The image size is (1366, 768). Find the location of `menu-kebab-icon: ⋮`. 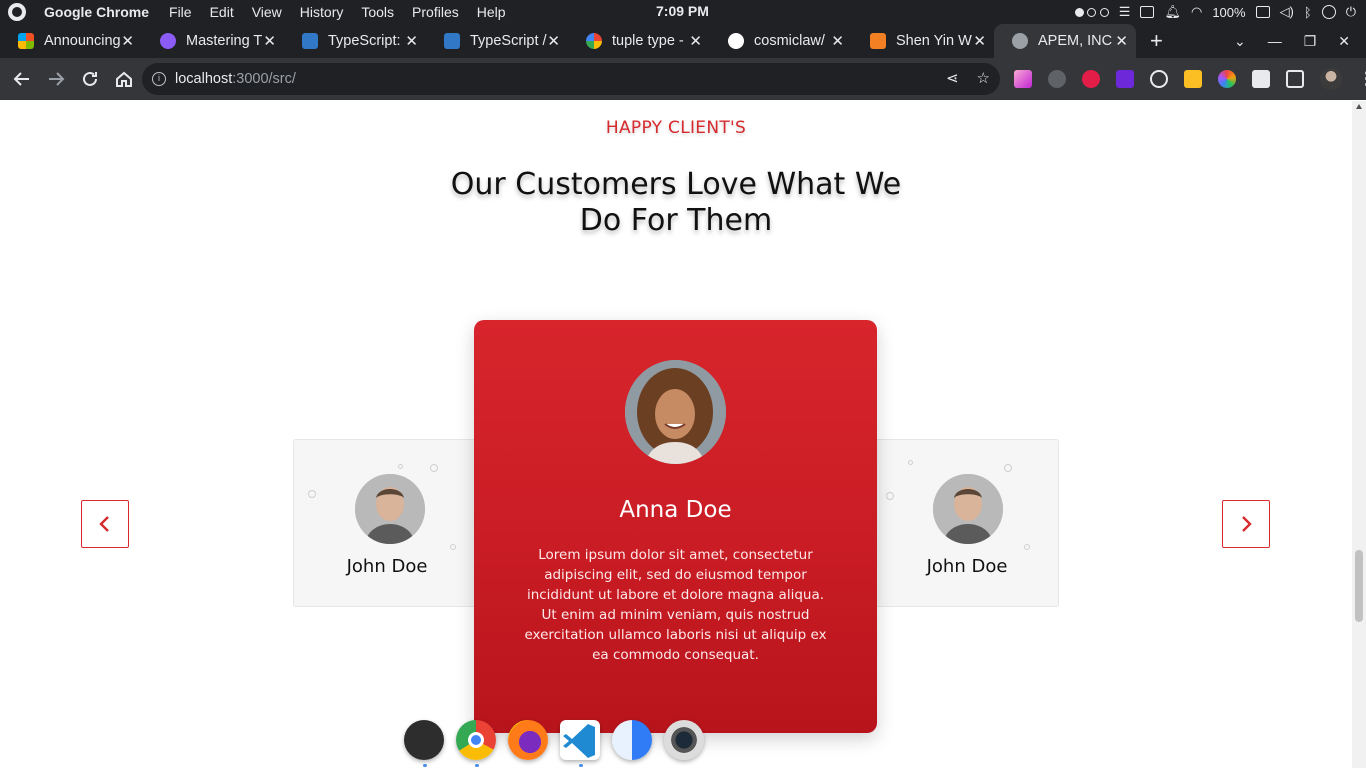

menu-kebab-icon: ⋮ is located at coordinates (1362, 79).